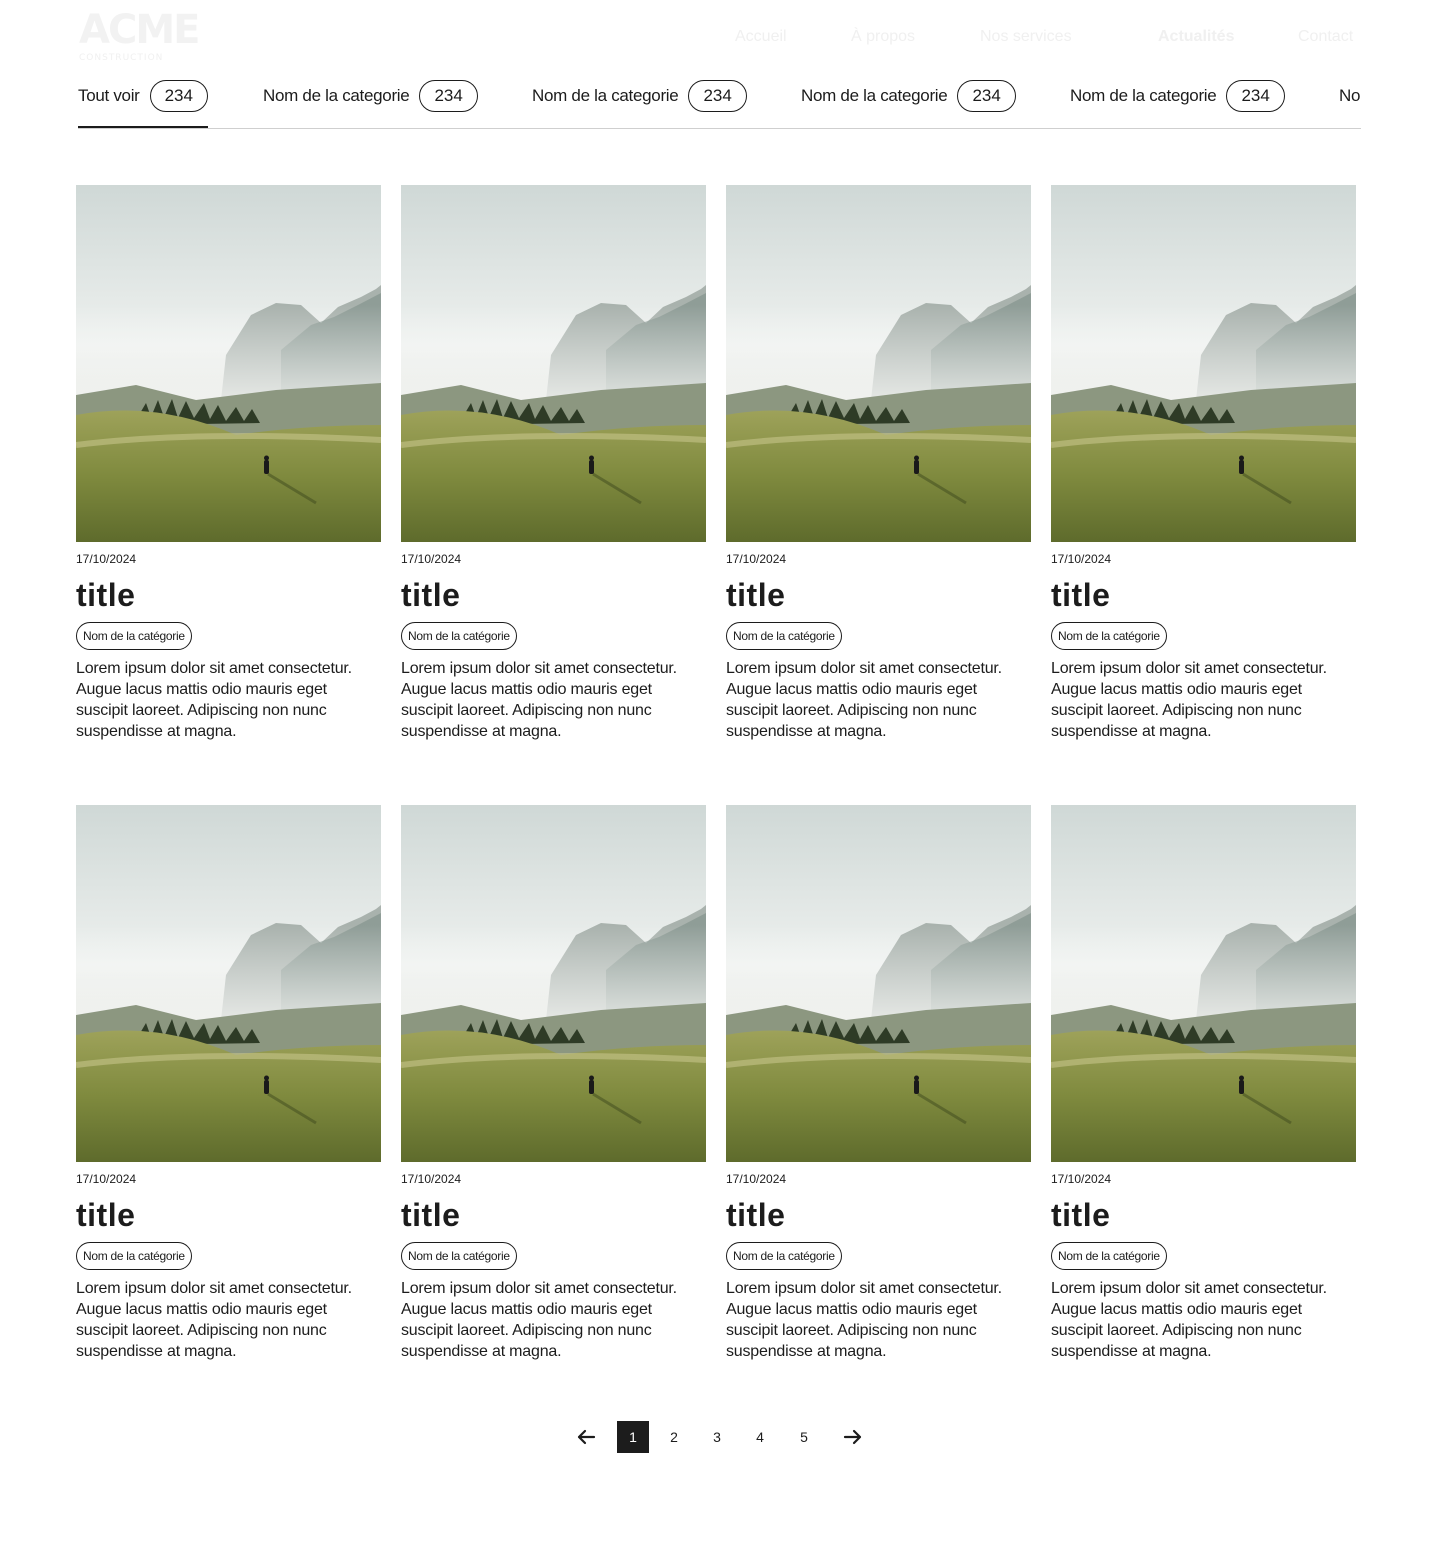 This screenshot has width=1440, height=1551. Describe the element at coordinates (121, 58) in the screenshot. I see `logo-subtitle: CONSTRUCTION` at that location.